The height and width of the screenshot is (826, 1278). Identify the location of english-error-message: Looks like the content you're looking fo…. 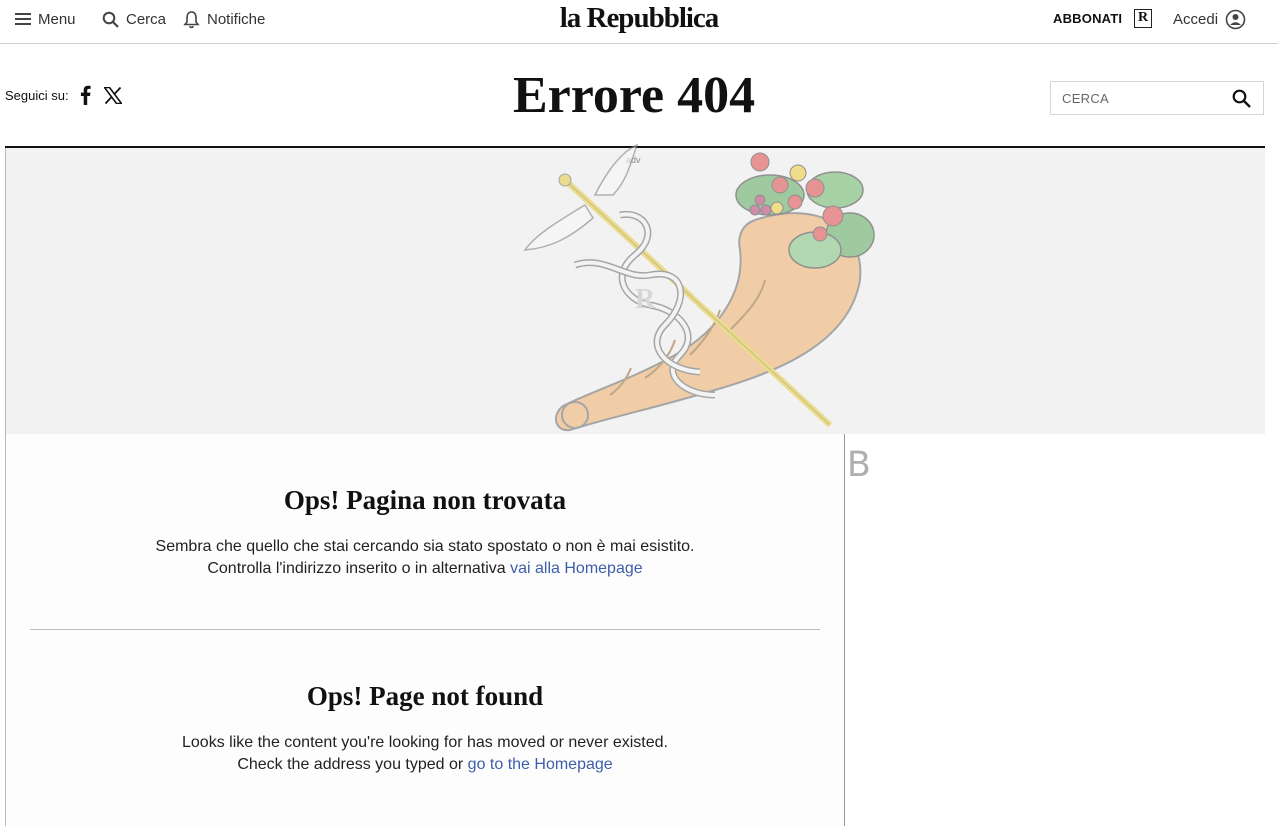
(425, 754).